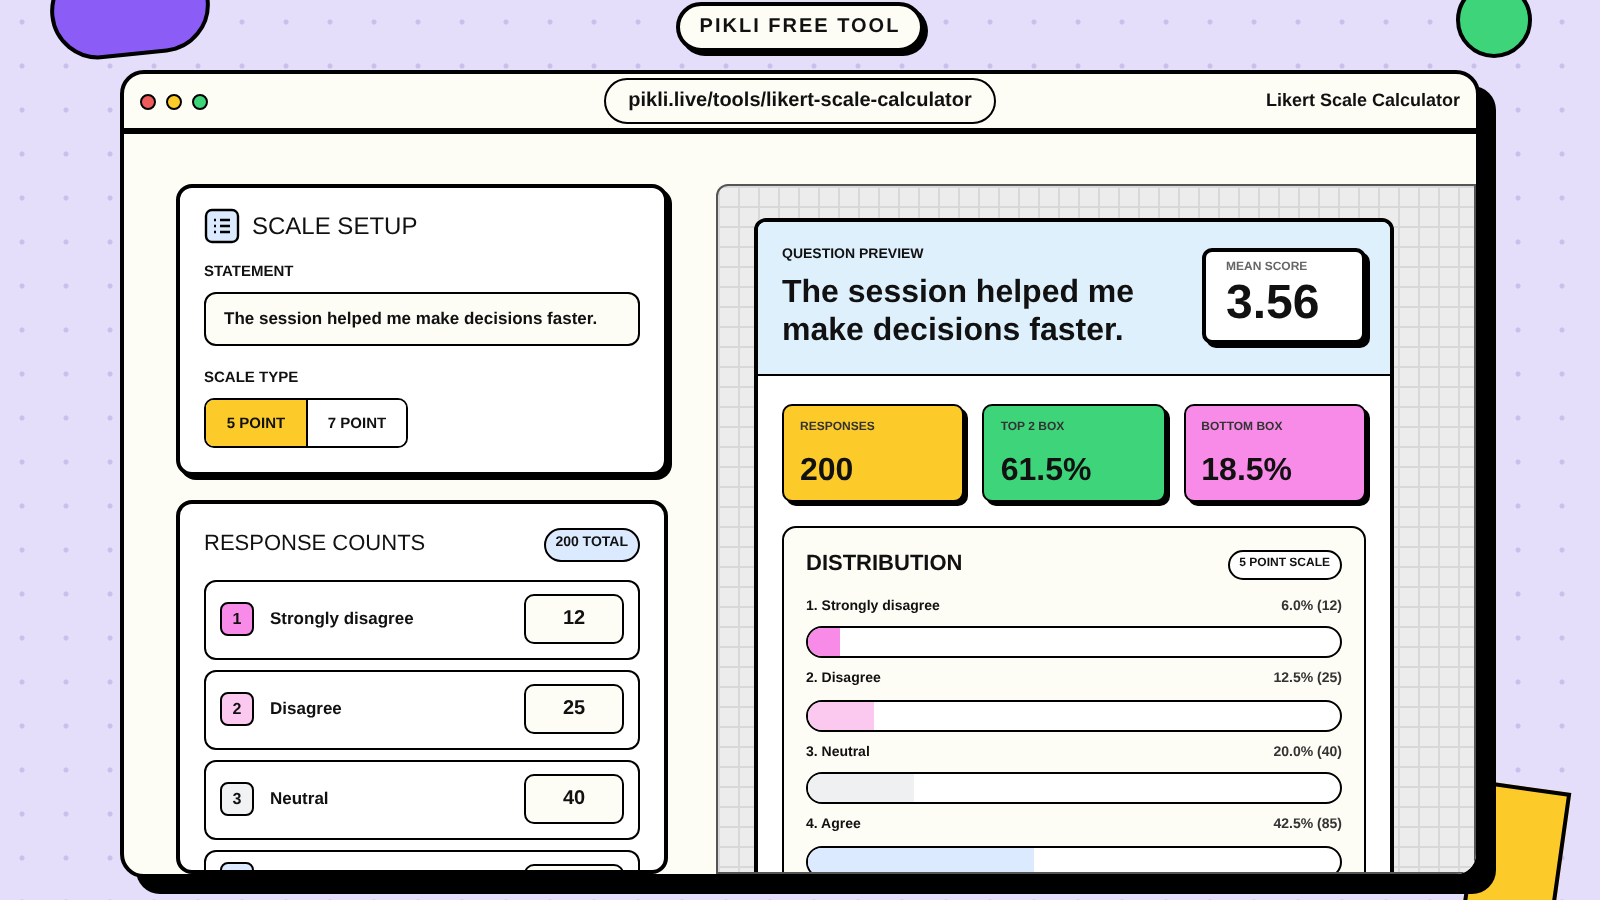 The width and height of the screenshot is (1600, 900). What do you see at coordinates (574, 799) in the screenshot?
I see `count-field: 40` at bounding box center [574, 799].